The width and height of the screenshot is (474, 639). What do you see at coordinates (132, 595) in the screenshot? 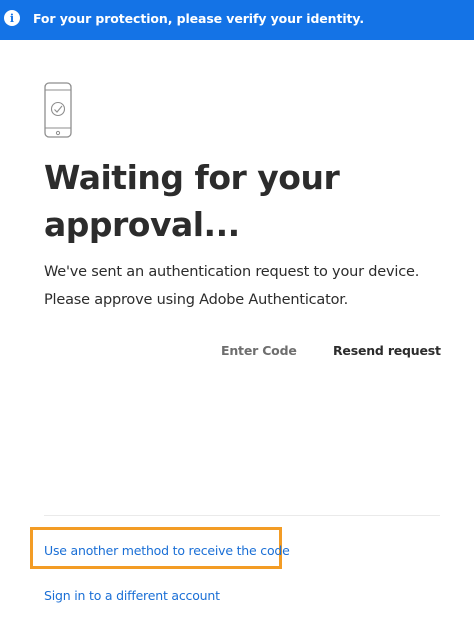
I see `different-account-link: Sign in to a different account` at bounding box center [132, 595].